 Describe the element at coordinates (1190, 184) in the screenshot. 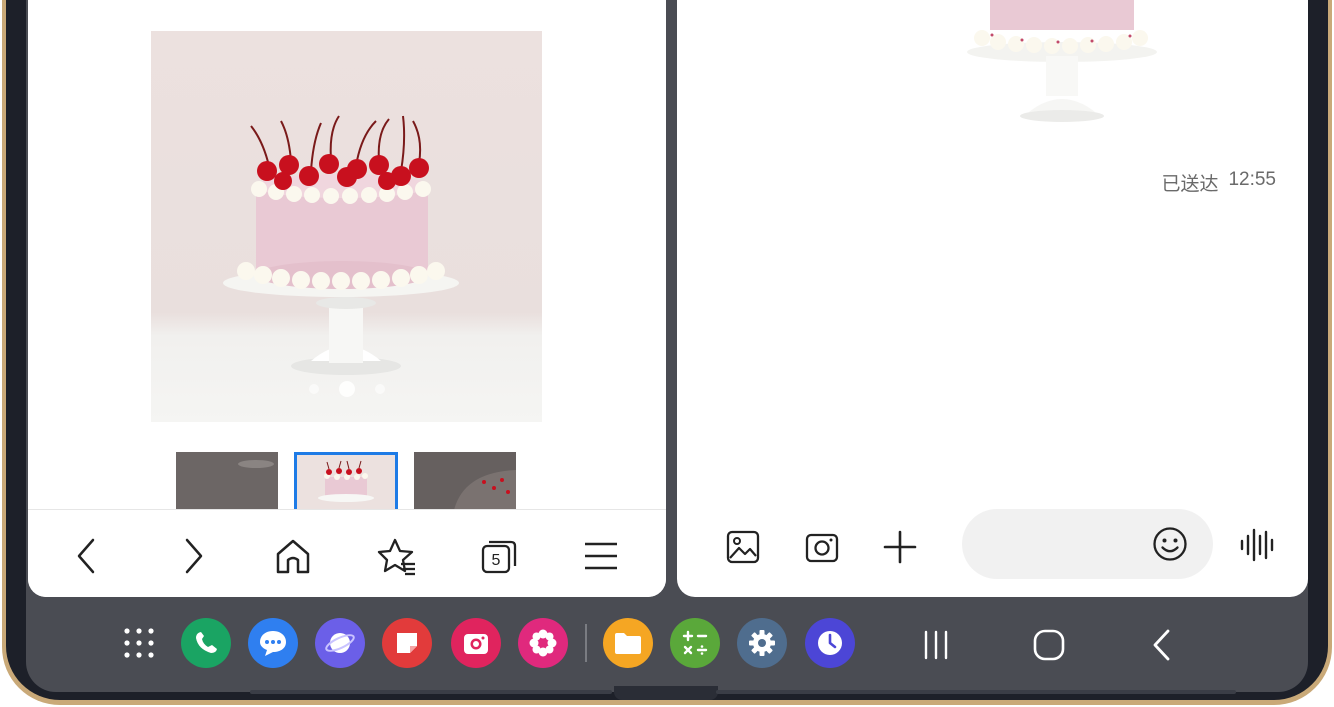

I see `delivery-status-text: 已送达` at that location.